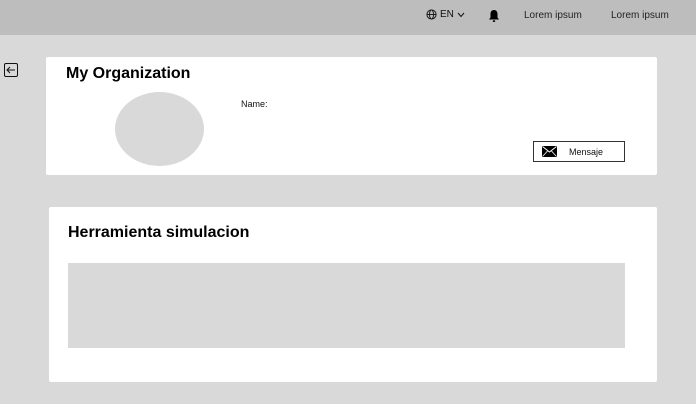 The height and width of the screenshot is (404, 696). I want to click on chevron-down-icon, so click(461, 14).